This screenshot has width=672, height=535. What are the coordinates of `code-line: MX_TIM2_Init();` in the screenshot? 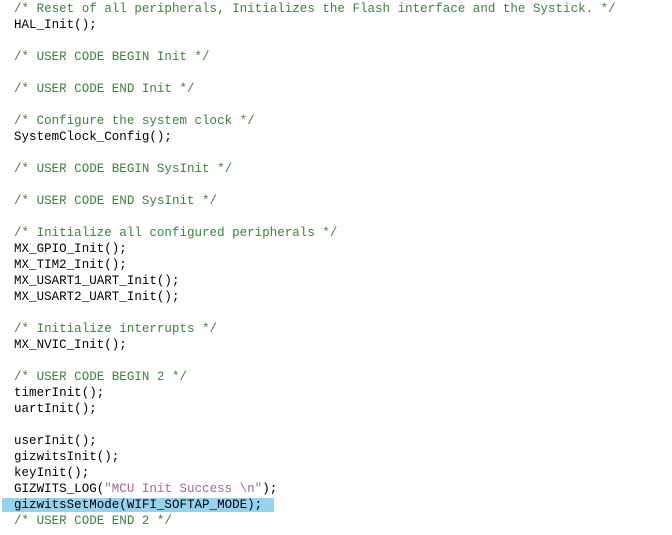 It's located at (336, 265).